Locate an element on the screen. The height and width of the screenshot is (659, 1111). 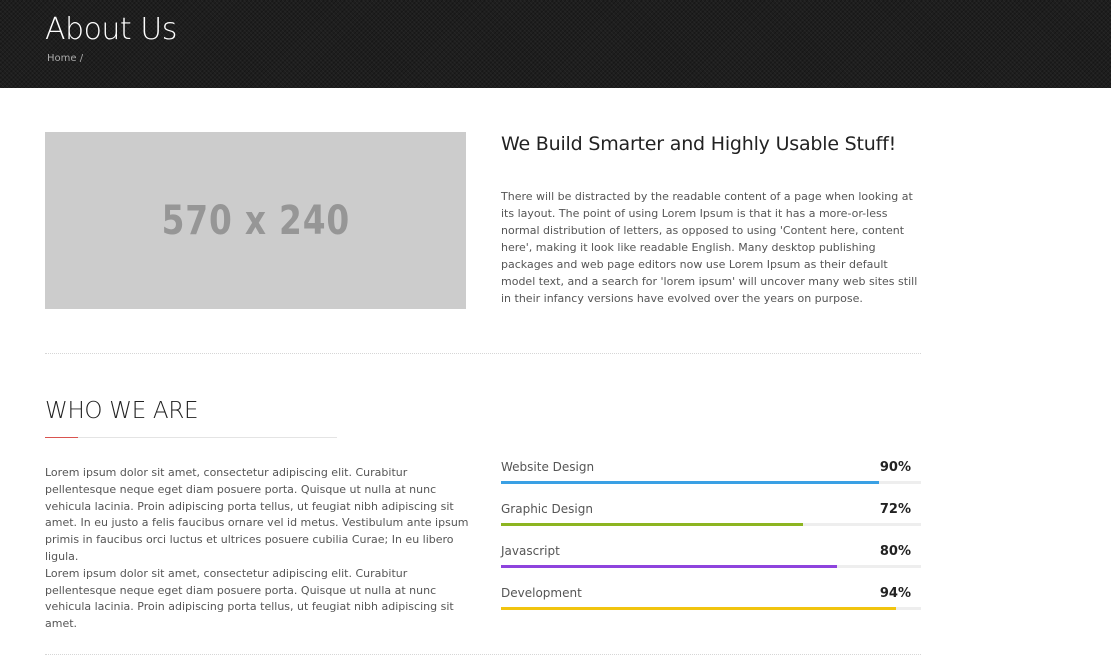
breadcrumb-home-link: Home is located at coordinates (62, 58).